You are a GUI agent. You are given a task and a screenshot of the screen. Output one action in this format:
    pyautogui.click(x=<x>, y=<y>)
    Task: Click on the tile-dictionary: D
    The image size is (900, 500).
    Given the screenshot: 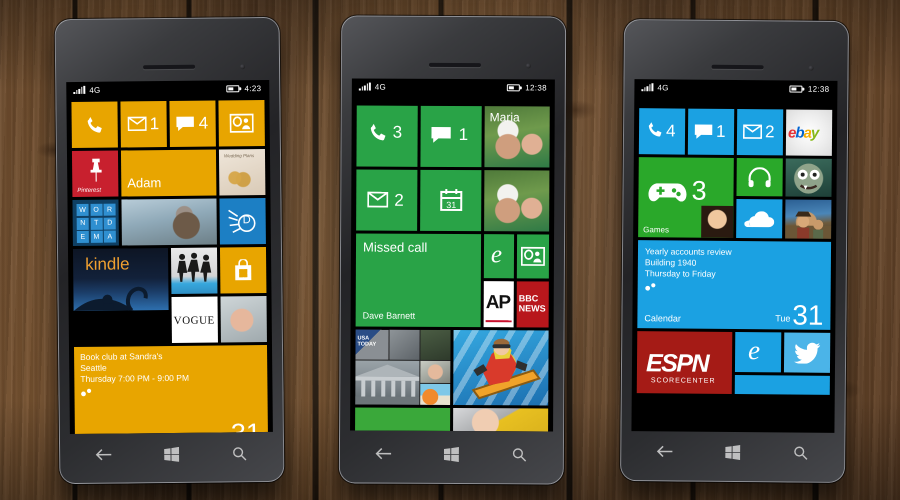 What is the action you would take?
    pyautogui.click(x=242, y=221)
    